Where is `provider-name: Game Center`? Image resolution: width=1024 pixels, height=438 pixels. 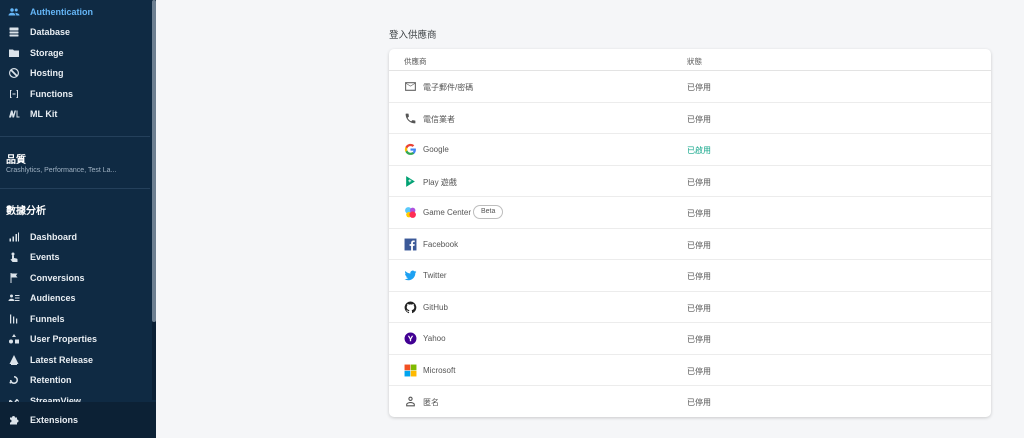
provider-name: Game Center is located at coordinates (447, 212).